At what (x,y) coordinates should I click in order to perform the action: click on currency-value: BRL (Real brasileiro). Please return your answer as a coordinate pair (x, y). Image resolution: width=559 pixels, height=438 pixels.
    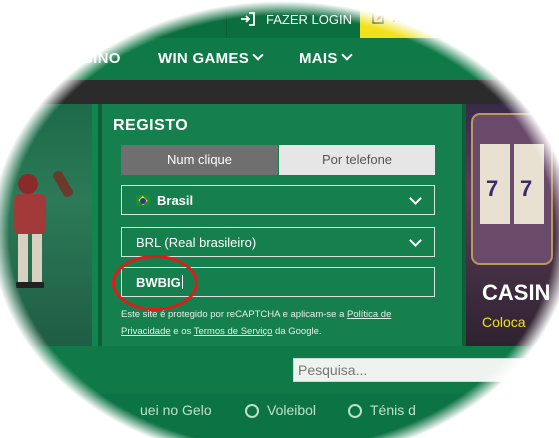
    Looking at the image, I should click on (196, 242).